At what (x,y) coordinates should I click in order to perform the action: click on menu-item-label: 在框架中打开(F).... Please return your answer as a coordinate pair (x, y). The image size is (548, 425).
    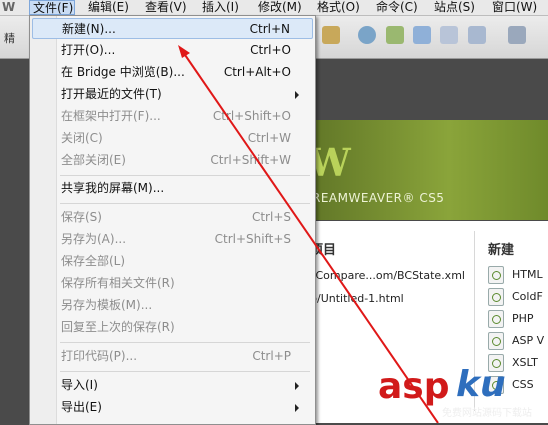
    Looking at the image, I should click on (111, 116).